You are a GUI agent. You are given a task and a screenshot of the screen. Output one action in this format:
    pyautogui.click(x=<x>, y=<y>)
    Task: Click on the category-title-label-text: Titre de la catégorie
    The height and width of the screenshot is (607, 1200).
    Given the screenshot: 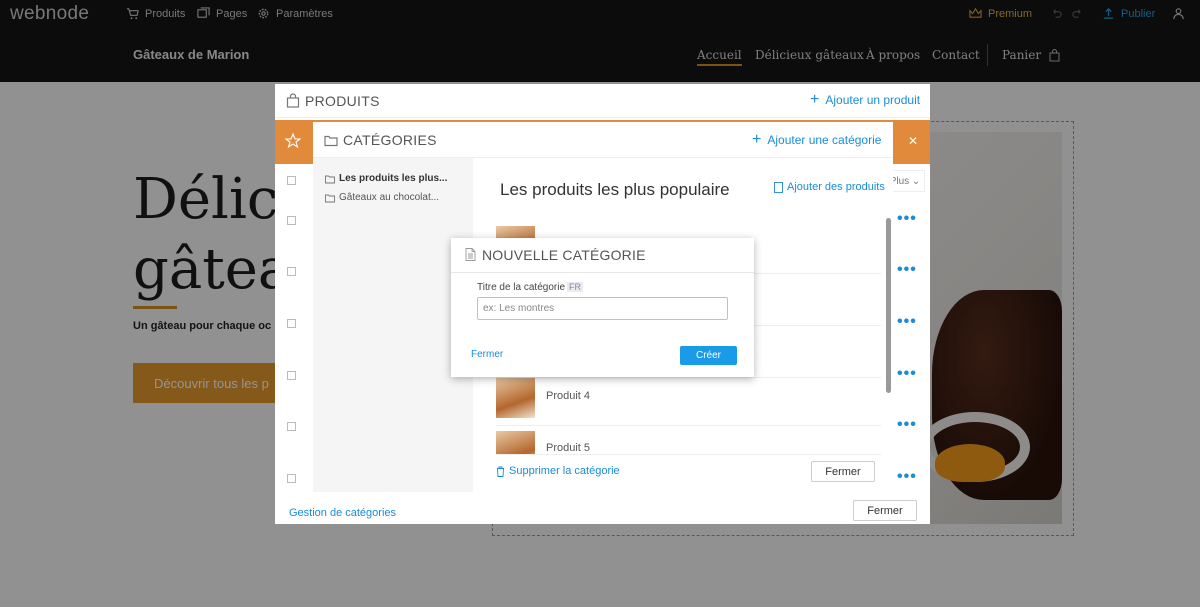 What is the action you would take?
    pyautogui.click(x=521, y=287)
    